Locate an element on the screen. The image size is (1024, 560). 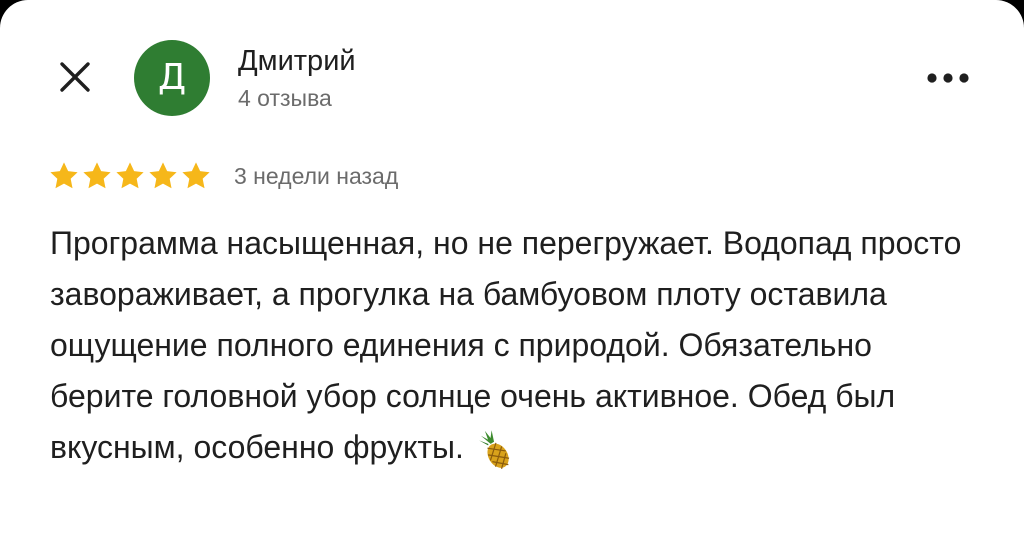
review-date: 3 недели назад is located at coordinates (316, 175).